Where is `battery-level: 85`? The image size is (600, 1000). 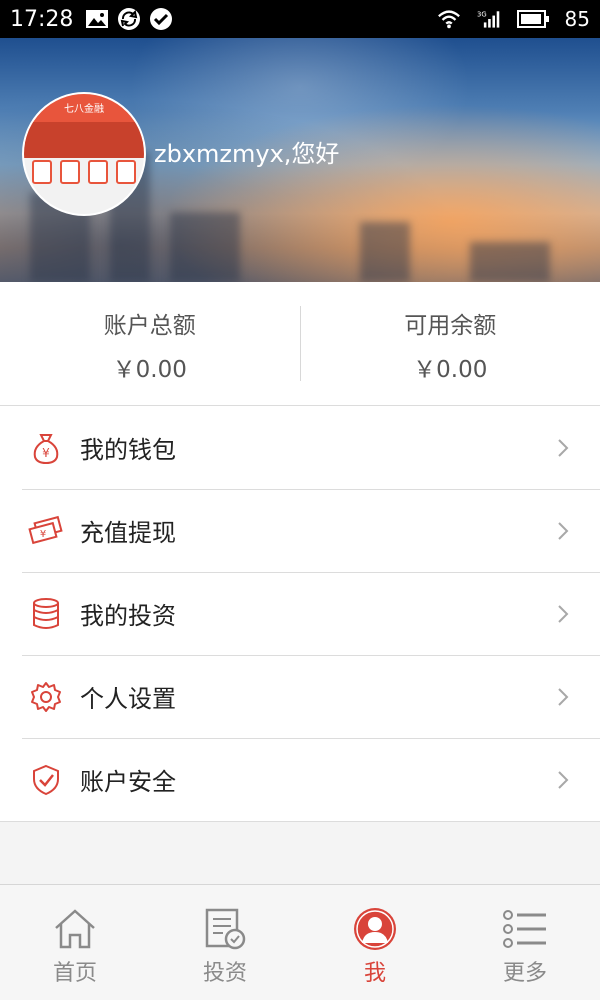 battery-level: 85 is located at coordinates (577, 19).